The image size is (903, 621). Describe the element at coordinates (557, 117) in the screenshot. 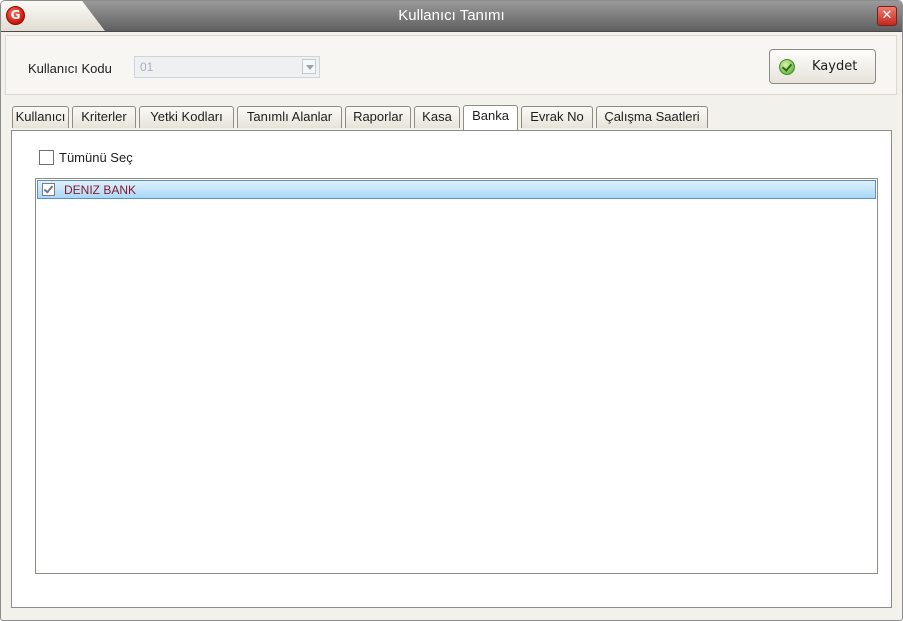

I see `tab-evrak-no: Evrak No` at that location.